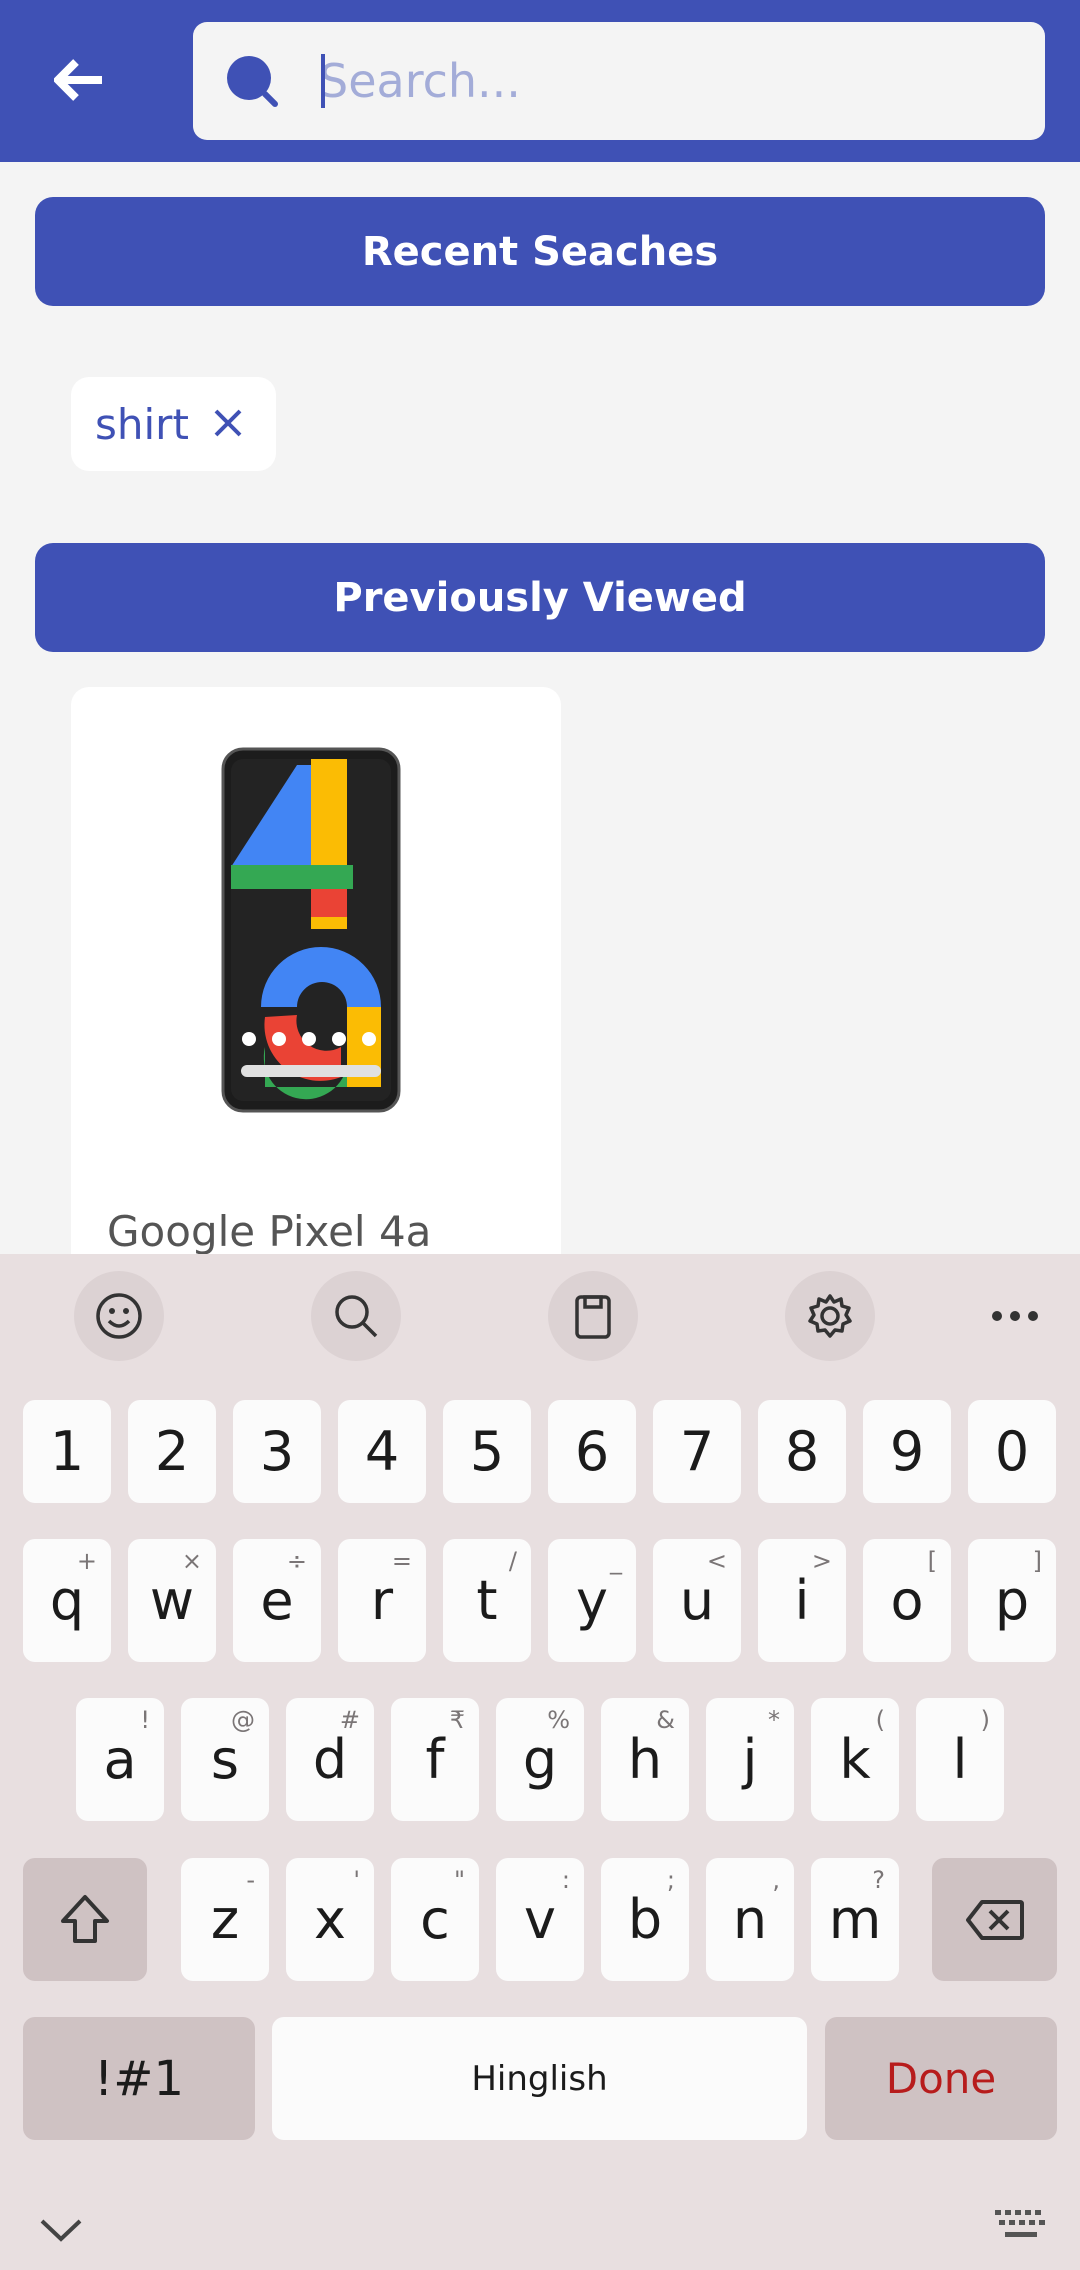 This screenshot has height=2270, width=1080. Describe the element at coordinates (225, 1919) in the screenshot. I see `key-z: -z` at that location.